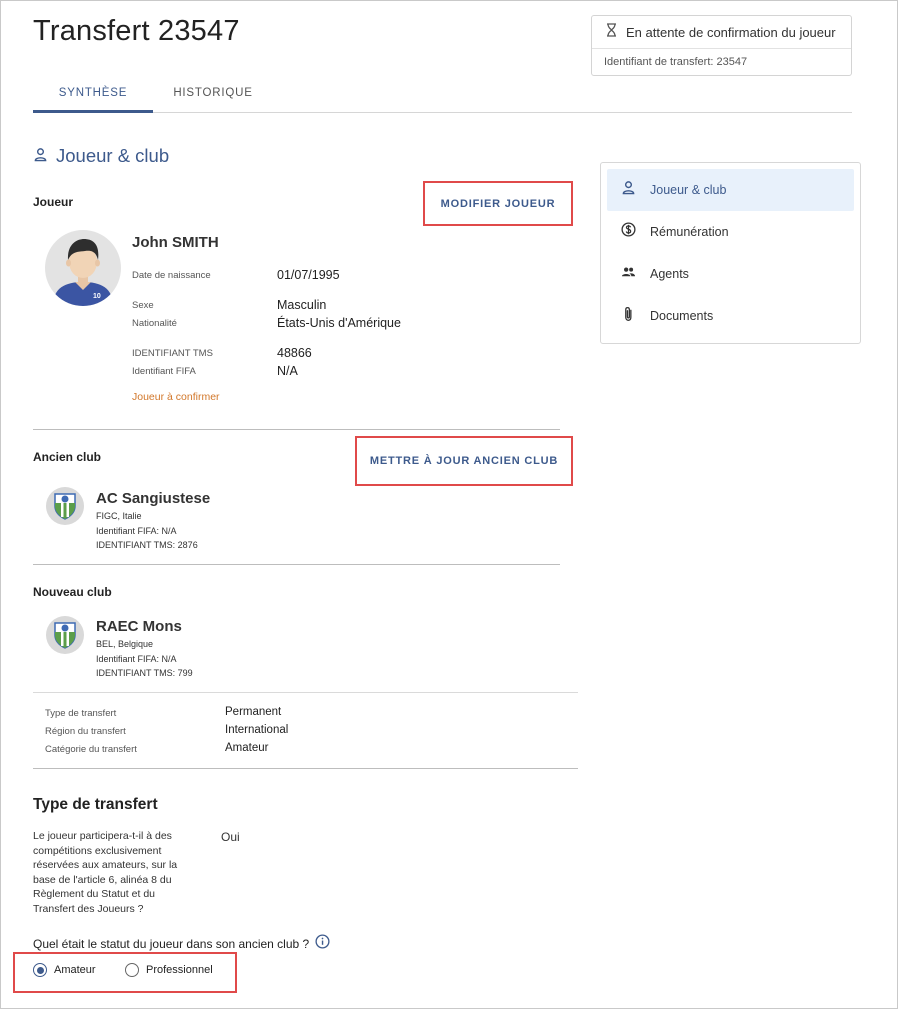  What do you see at coordinates (305, 768) in the screenshot?
I see `transfer-info-divider` at bounding box center [305, 768].